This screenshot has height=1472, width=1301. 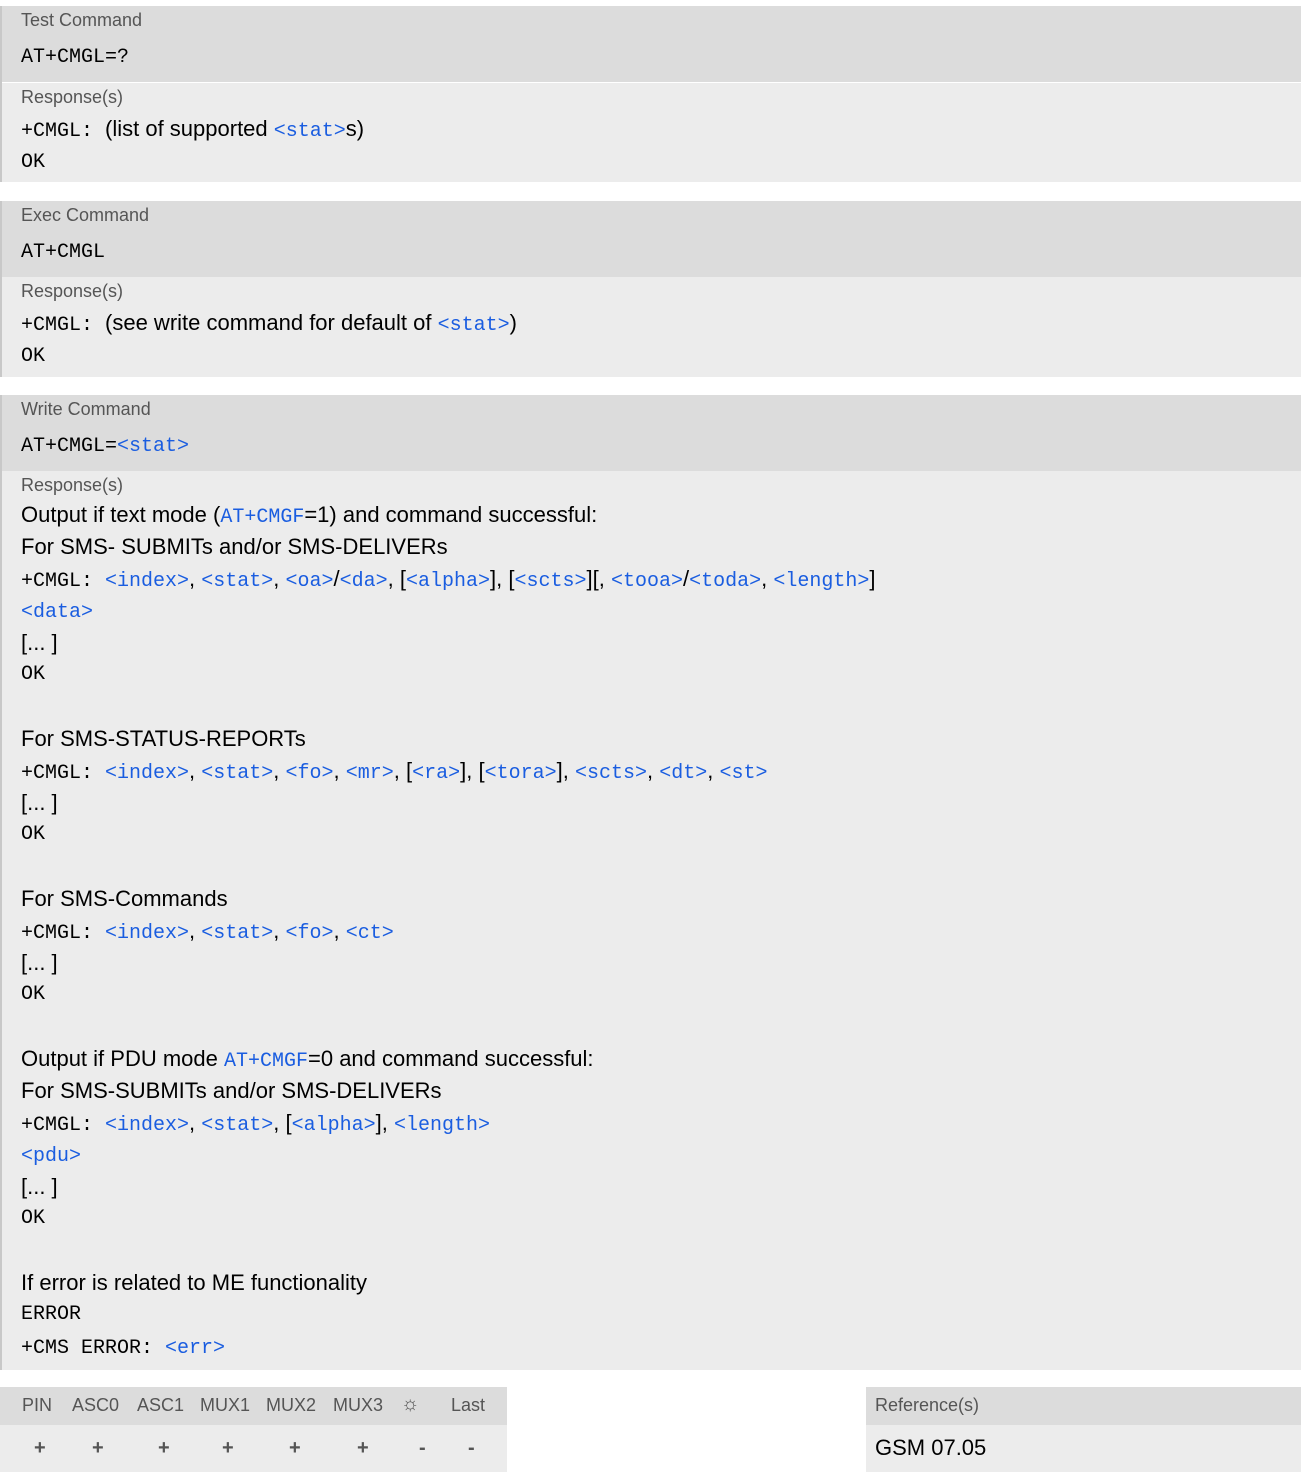 I want to click on col-asc1: ASC1, so click(x=161, y=1405).